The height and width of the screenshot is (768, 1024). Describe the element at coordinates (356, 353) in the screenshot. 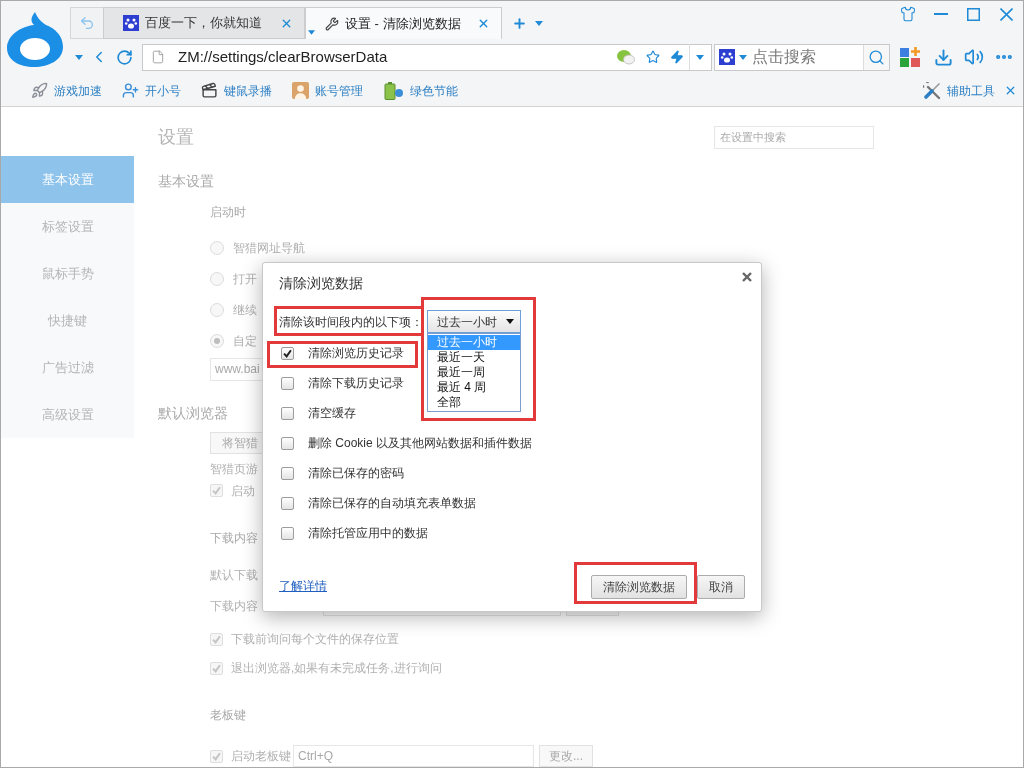

I see `checkbox-label: 清除浏览历史记录` at that location.